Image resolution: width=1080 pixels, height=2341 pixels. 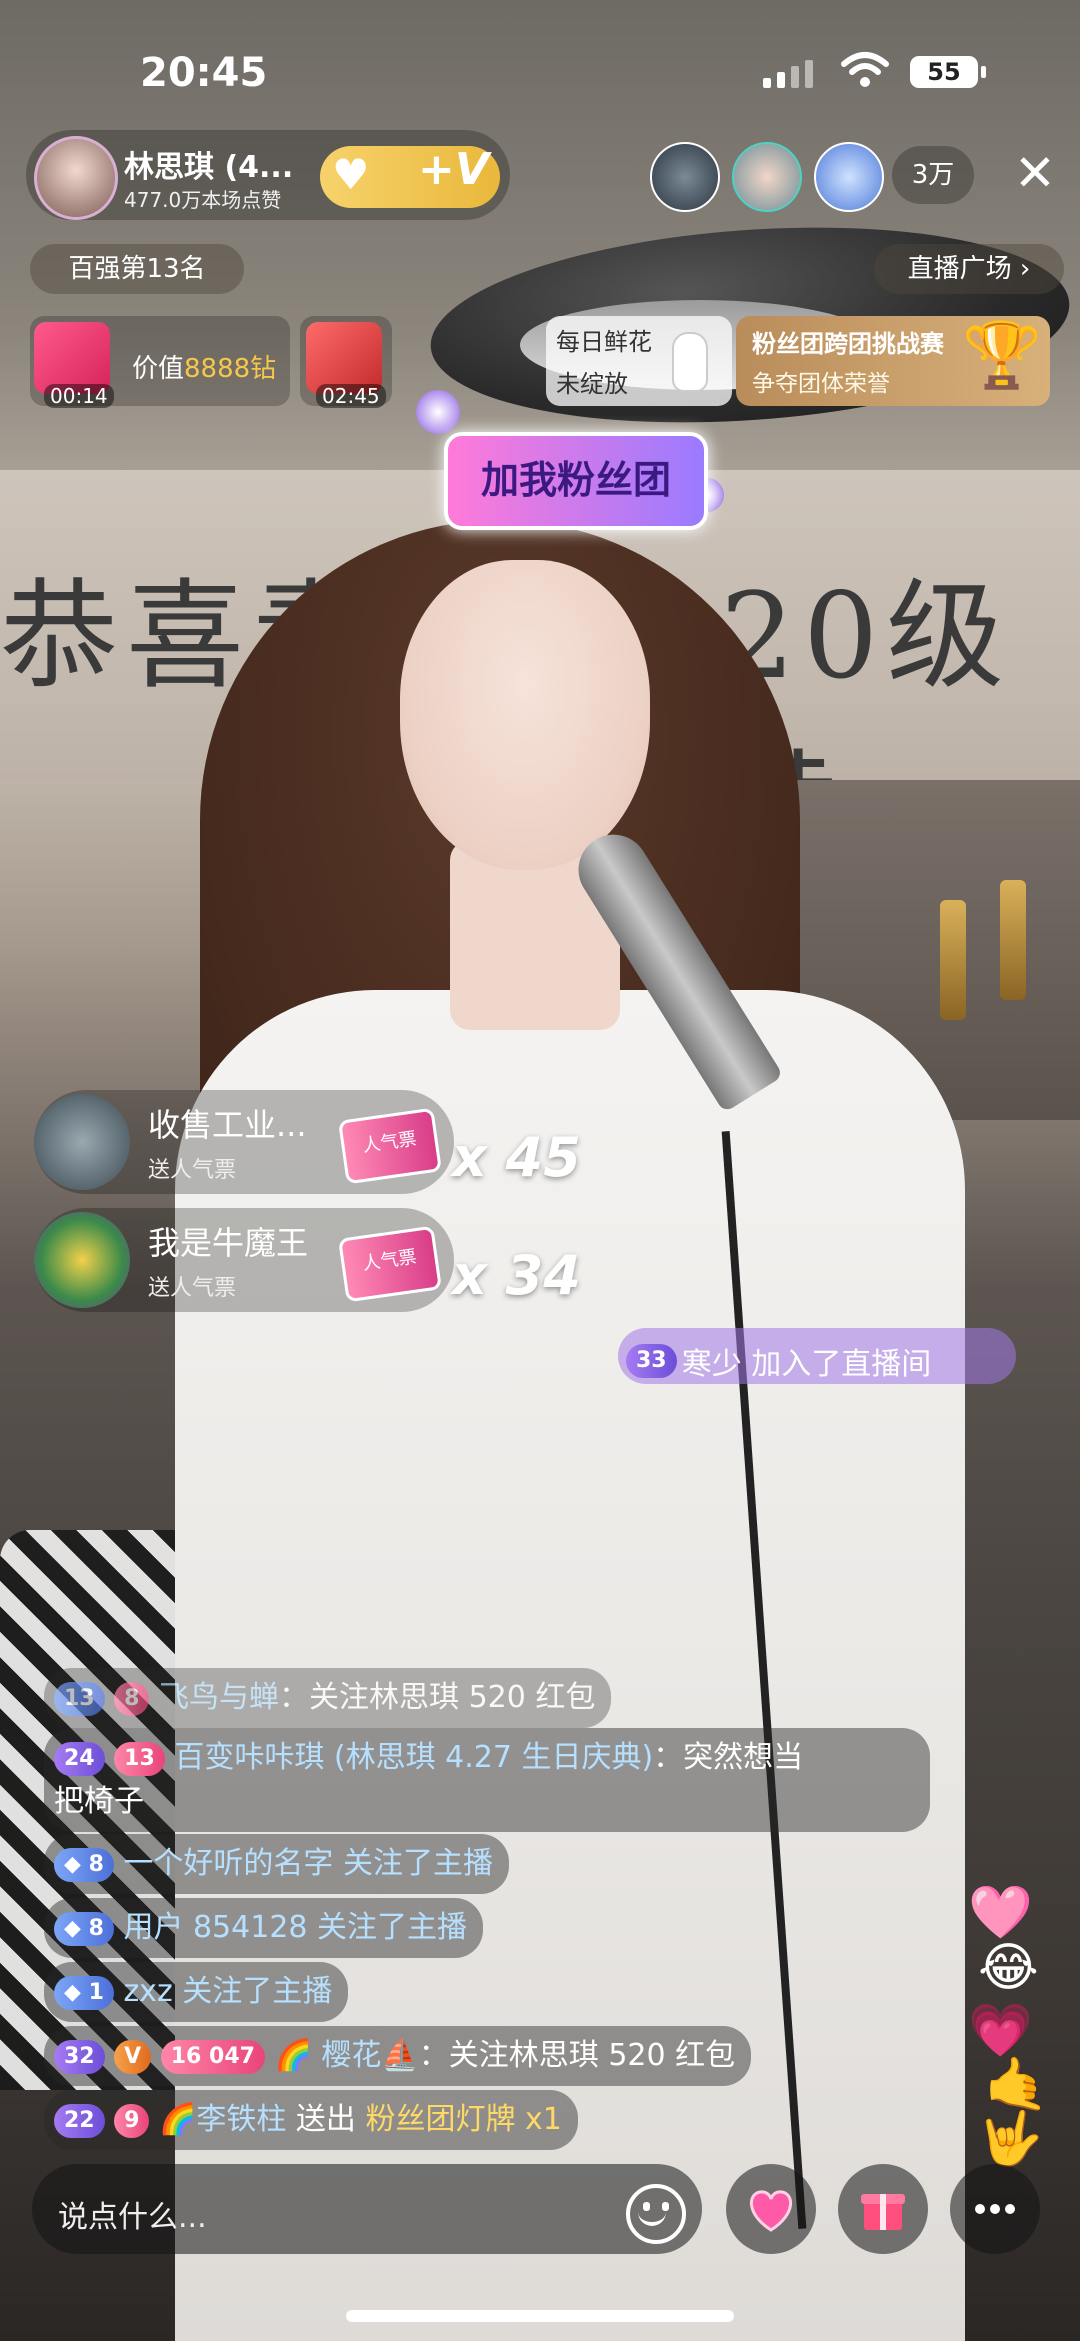 What do you see at coordinates (1000, 2031) in the screenshot?
I see `heart-float-icon: 💗` at bounding box center [1000, 2031].